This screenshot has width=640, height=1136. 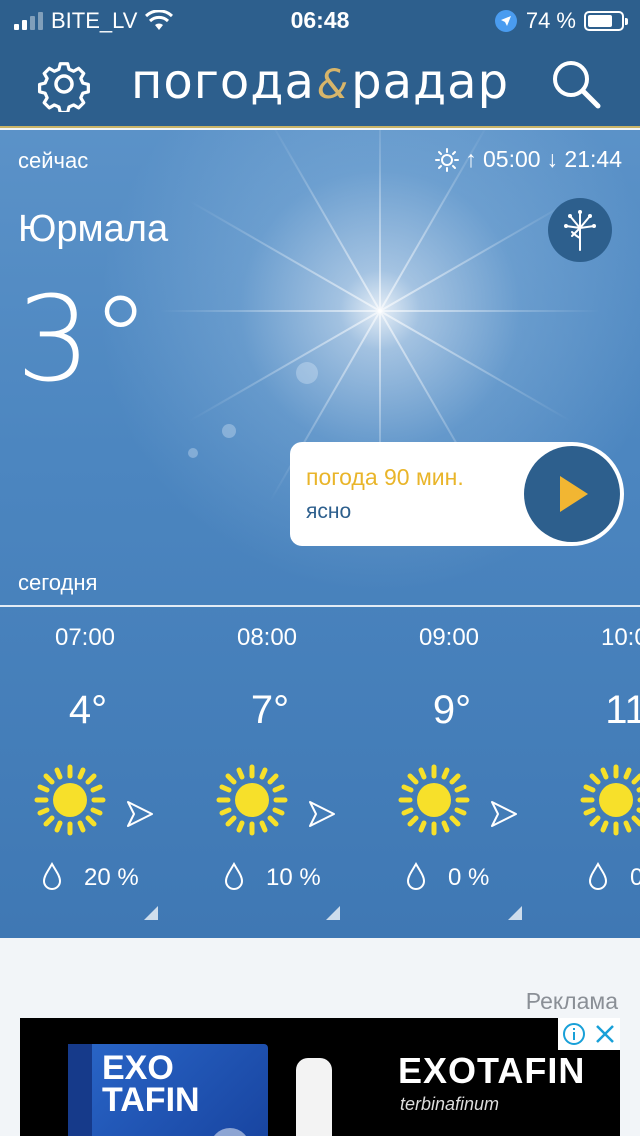 What do you see at coordinates (85, 637) in the screenshot?
I see `hour-time: 07:00` at bounding box center [85, 637].